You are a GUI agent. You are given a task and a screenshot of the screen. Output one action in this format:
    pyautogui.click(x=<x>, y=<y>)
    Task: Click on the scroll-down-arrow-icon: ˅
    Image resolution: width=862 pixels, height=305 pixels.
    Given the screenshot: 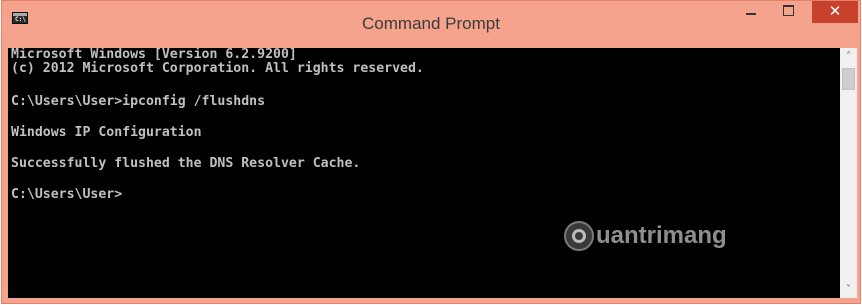 What is the action you would take?
    pyautogui.click(x=848, y=289)
    